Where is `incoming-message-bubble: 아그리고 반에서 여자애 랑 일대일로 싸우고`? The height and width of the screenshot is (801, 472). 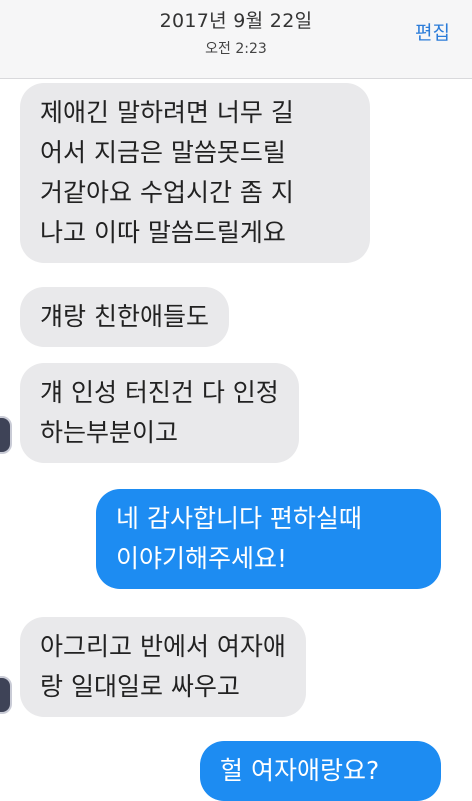 incoming-message-bubble: 아그리고 반에서 여자애 랑 일대일로 싸우고 is located at coordinates (163, 667).